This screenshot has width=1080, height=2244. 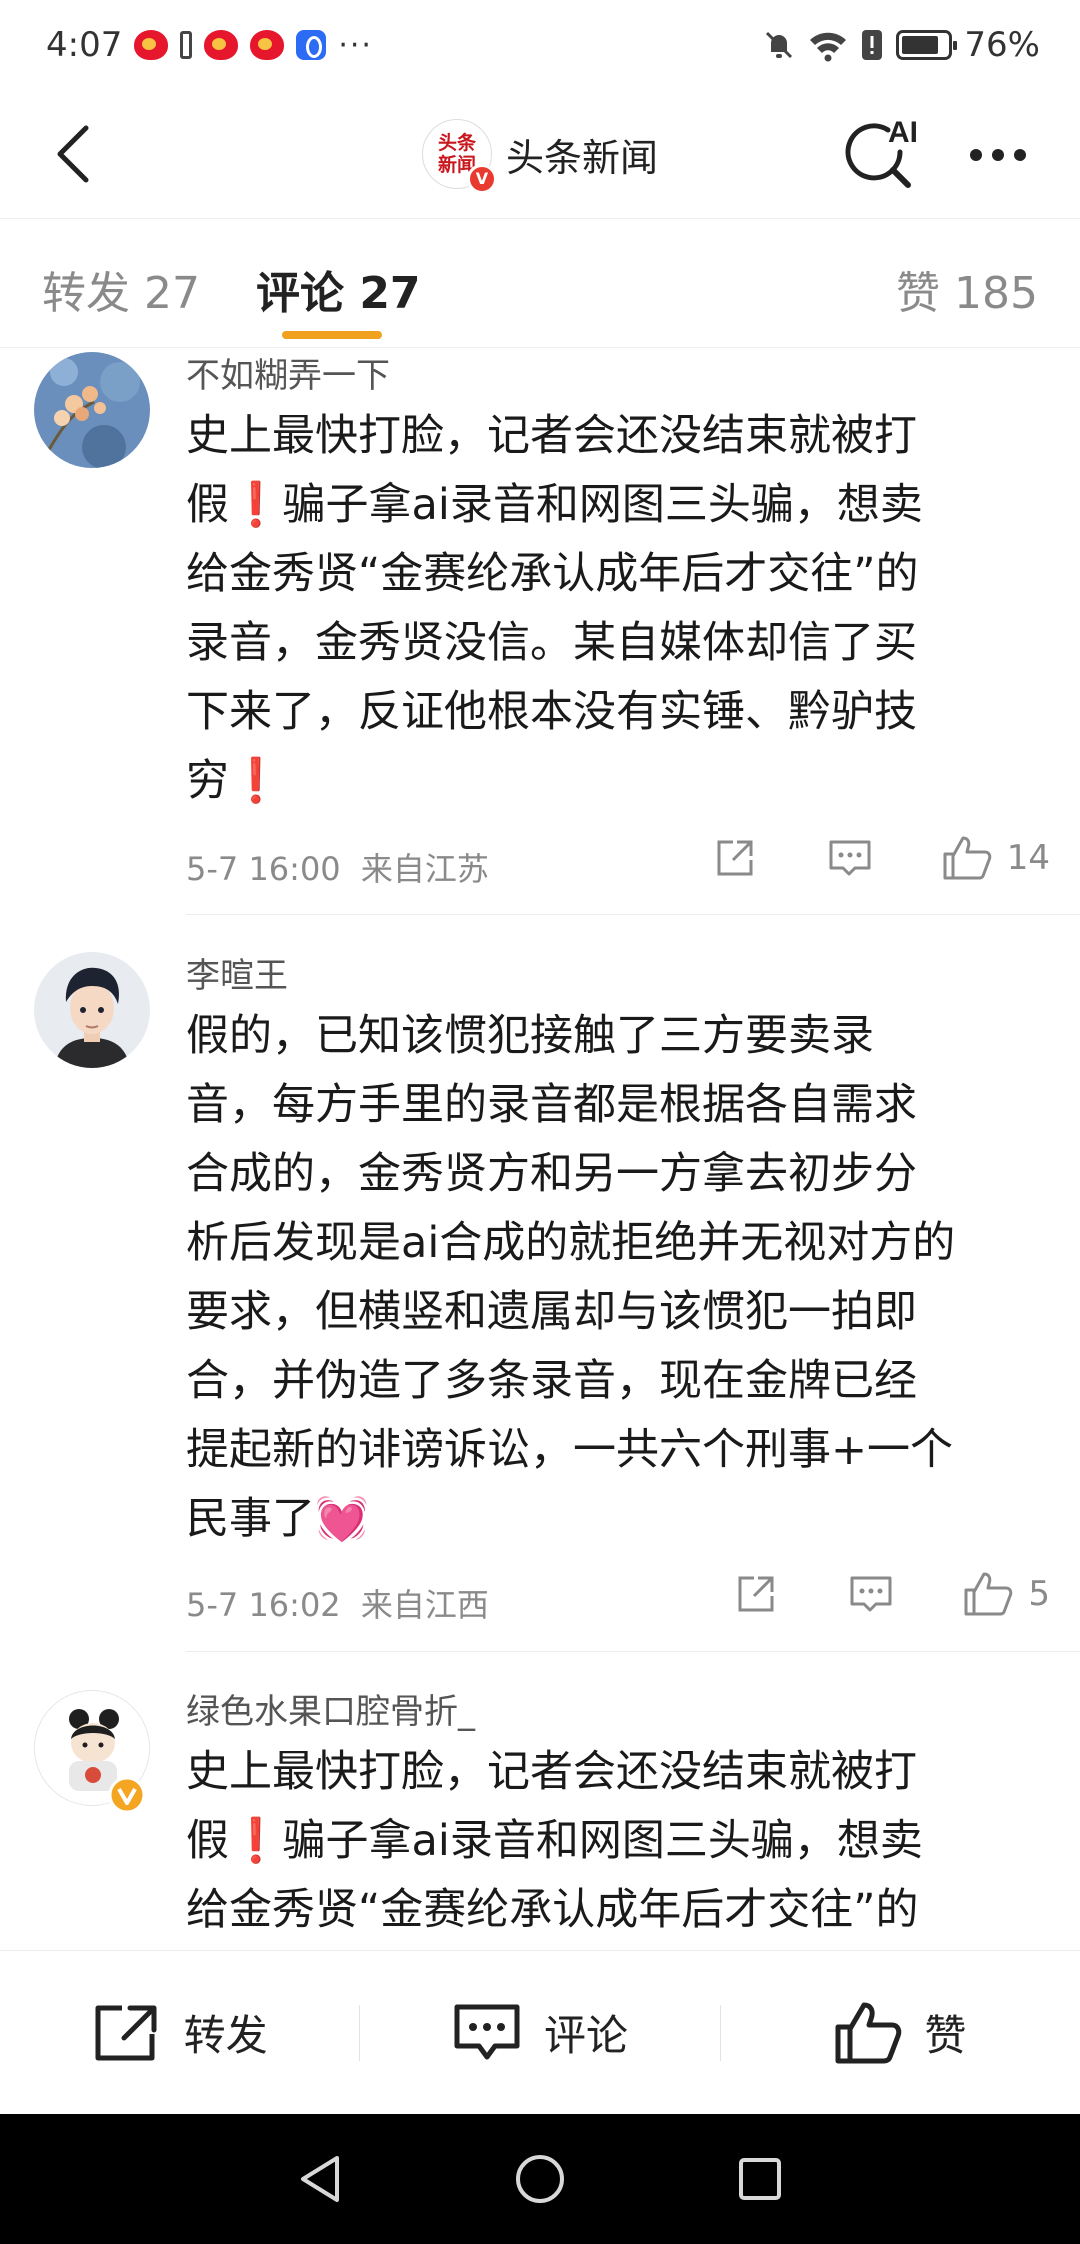 I want to click on comment-actions: 5, so click(x=892, y=1594).